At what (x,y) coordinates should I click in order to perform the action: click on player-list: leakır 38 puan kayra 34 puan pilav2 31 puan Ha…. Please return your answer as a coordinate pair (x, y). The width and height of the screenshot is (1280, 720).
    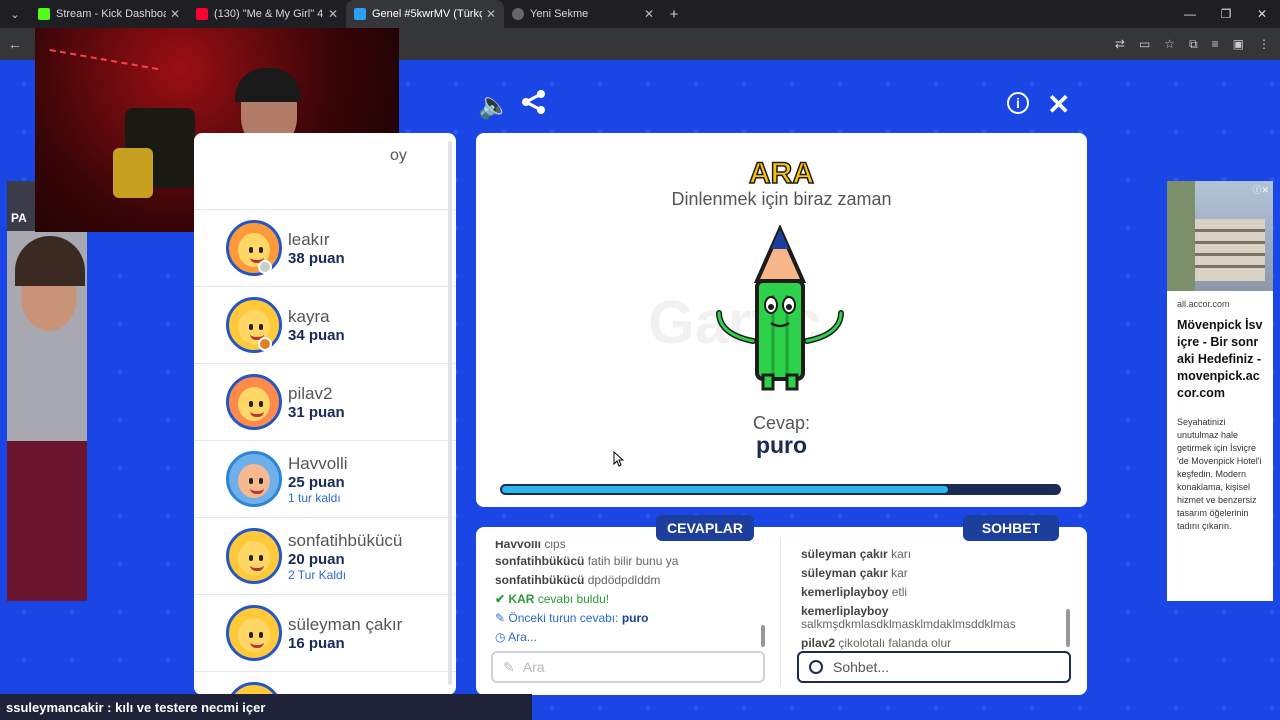
    Looking at the image, I should click on (325, 452).